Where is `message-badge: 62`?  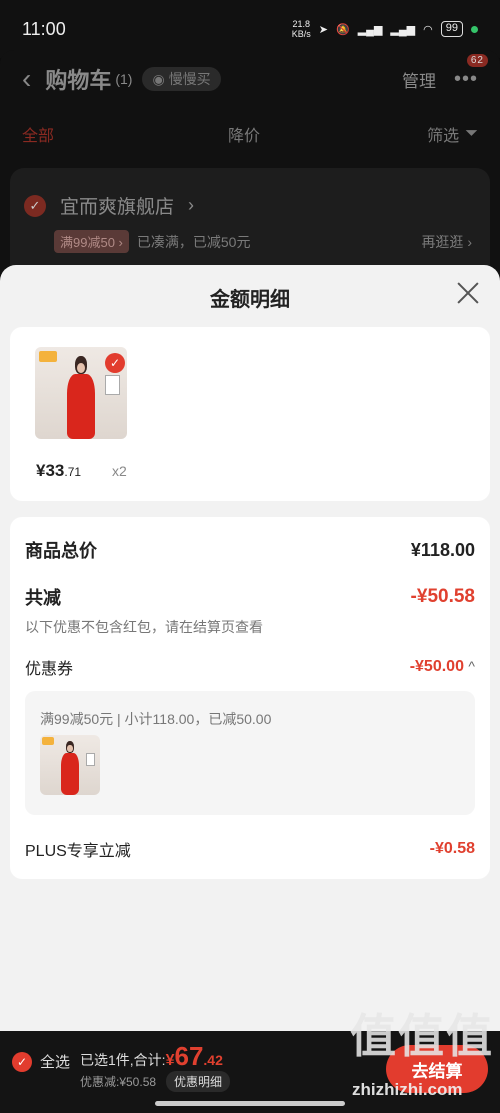 message-badge: 62 is located at coordinates (477, 60).